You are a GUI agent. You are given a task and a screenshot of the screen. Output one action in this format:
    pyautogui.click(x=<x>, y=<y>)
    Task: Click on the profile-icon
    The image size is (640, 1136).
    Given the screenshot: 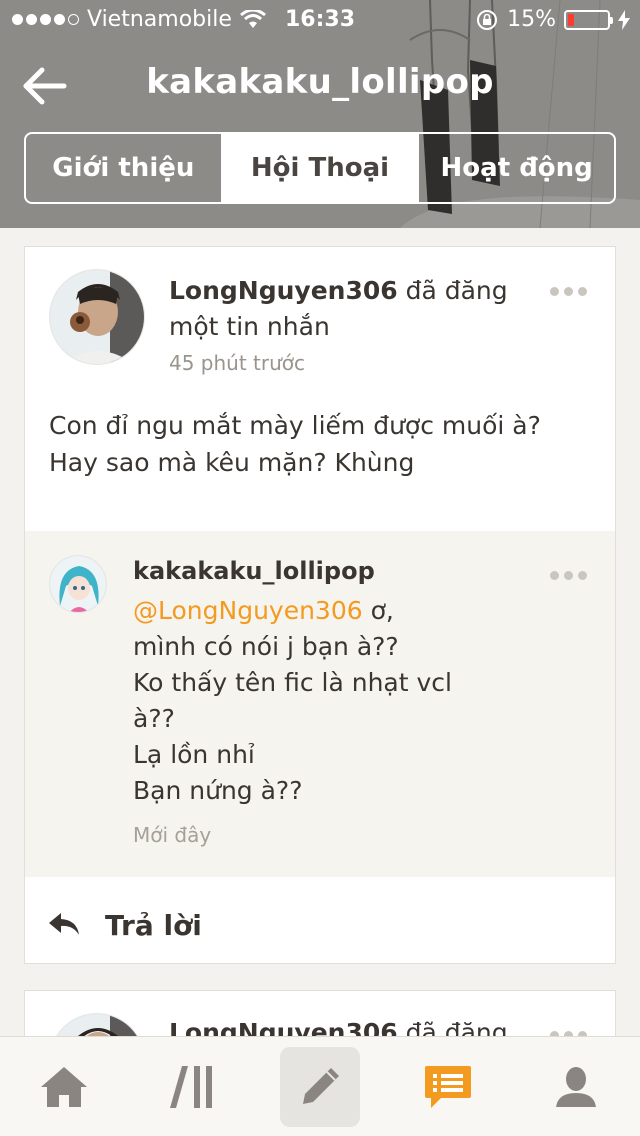 What is the action you would take?
    pyautogui.click(x=576, y=1086)
    